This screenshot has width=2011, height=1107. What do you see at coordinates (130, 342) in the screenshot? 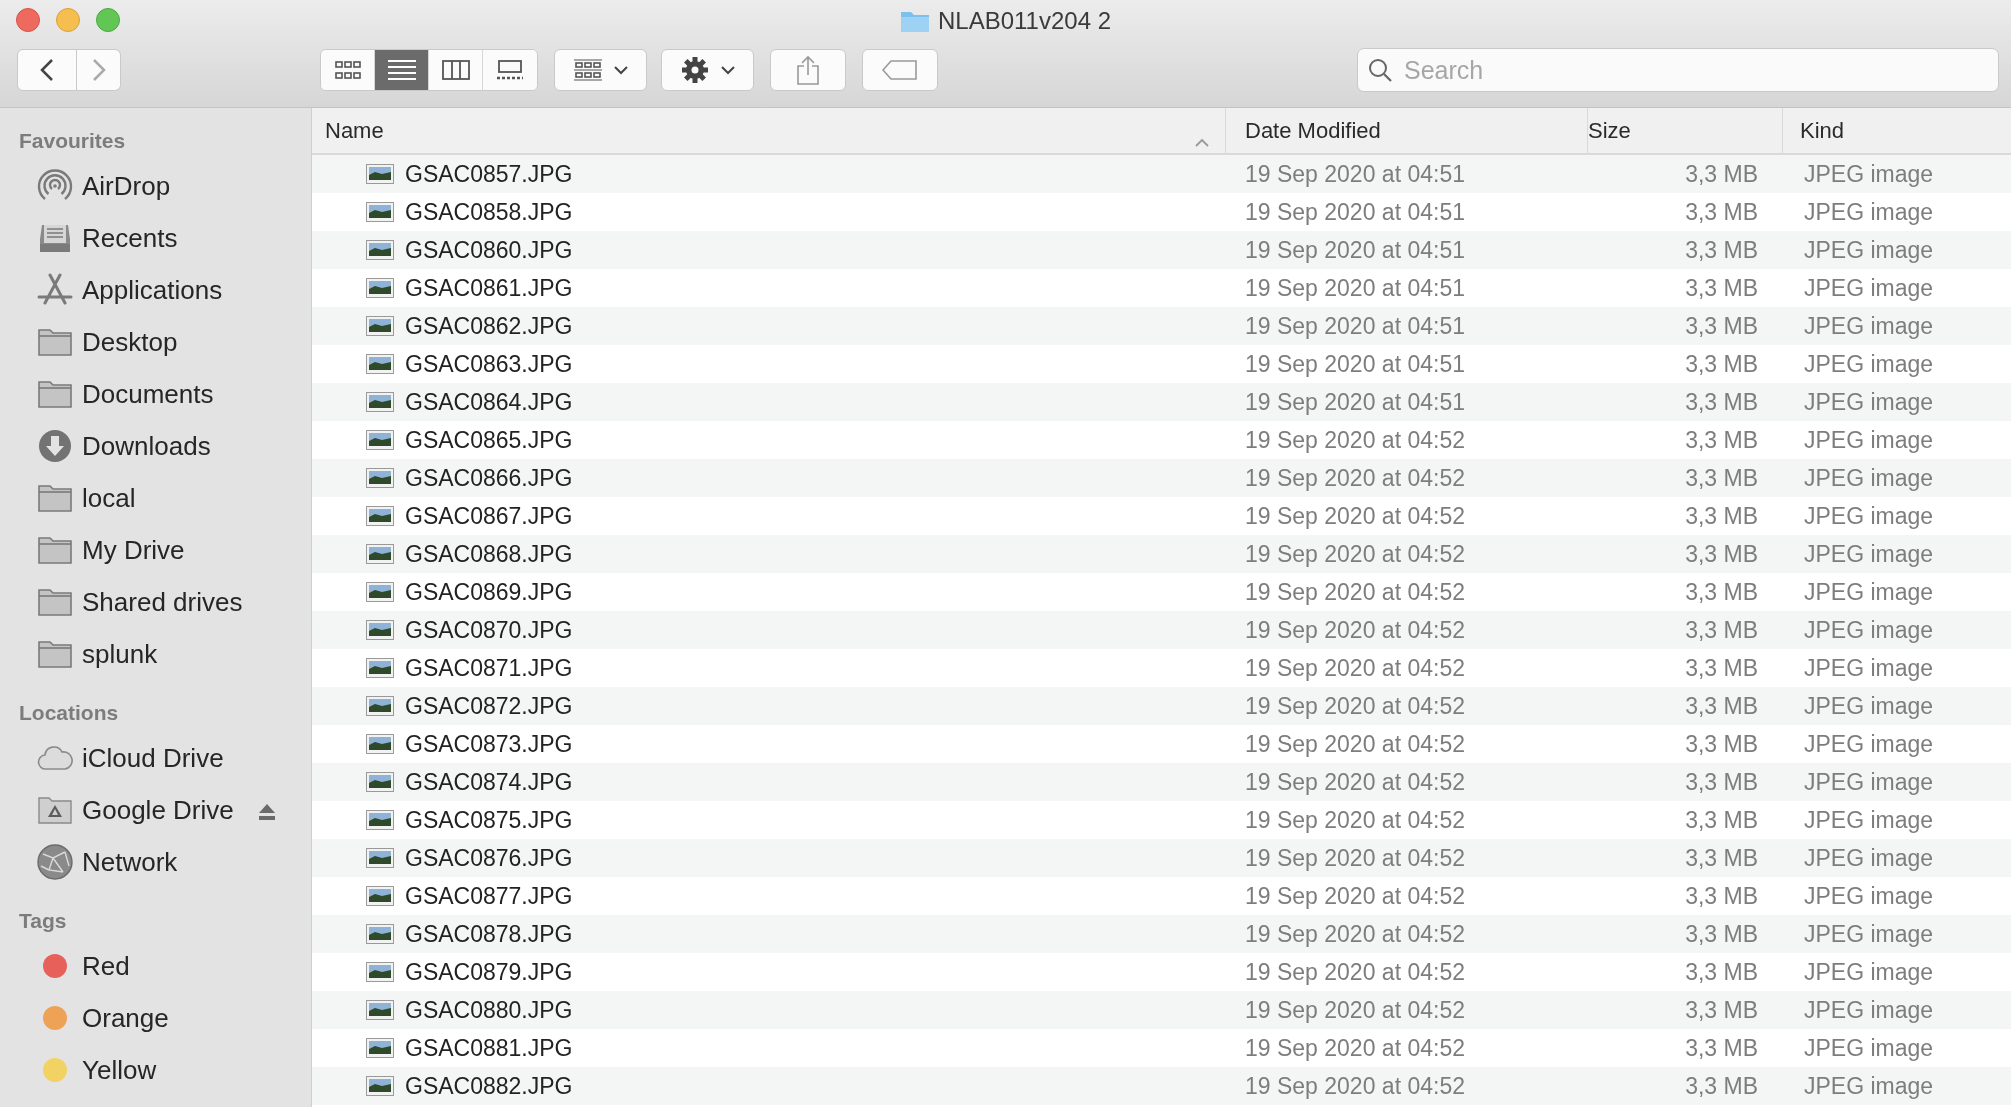
I see `sidebar-item: Desktop` at bounding box center [130, 342].